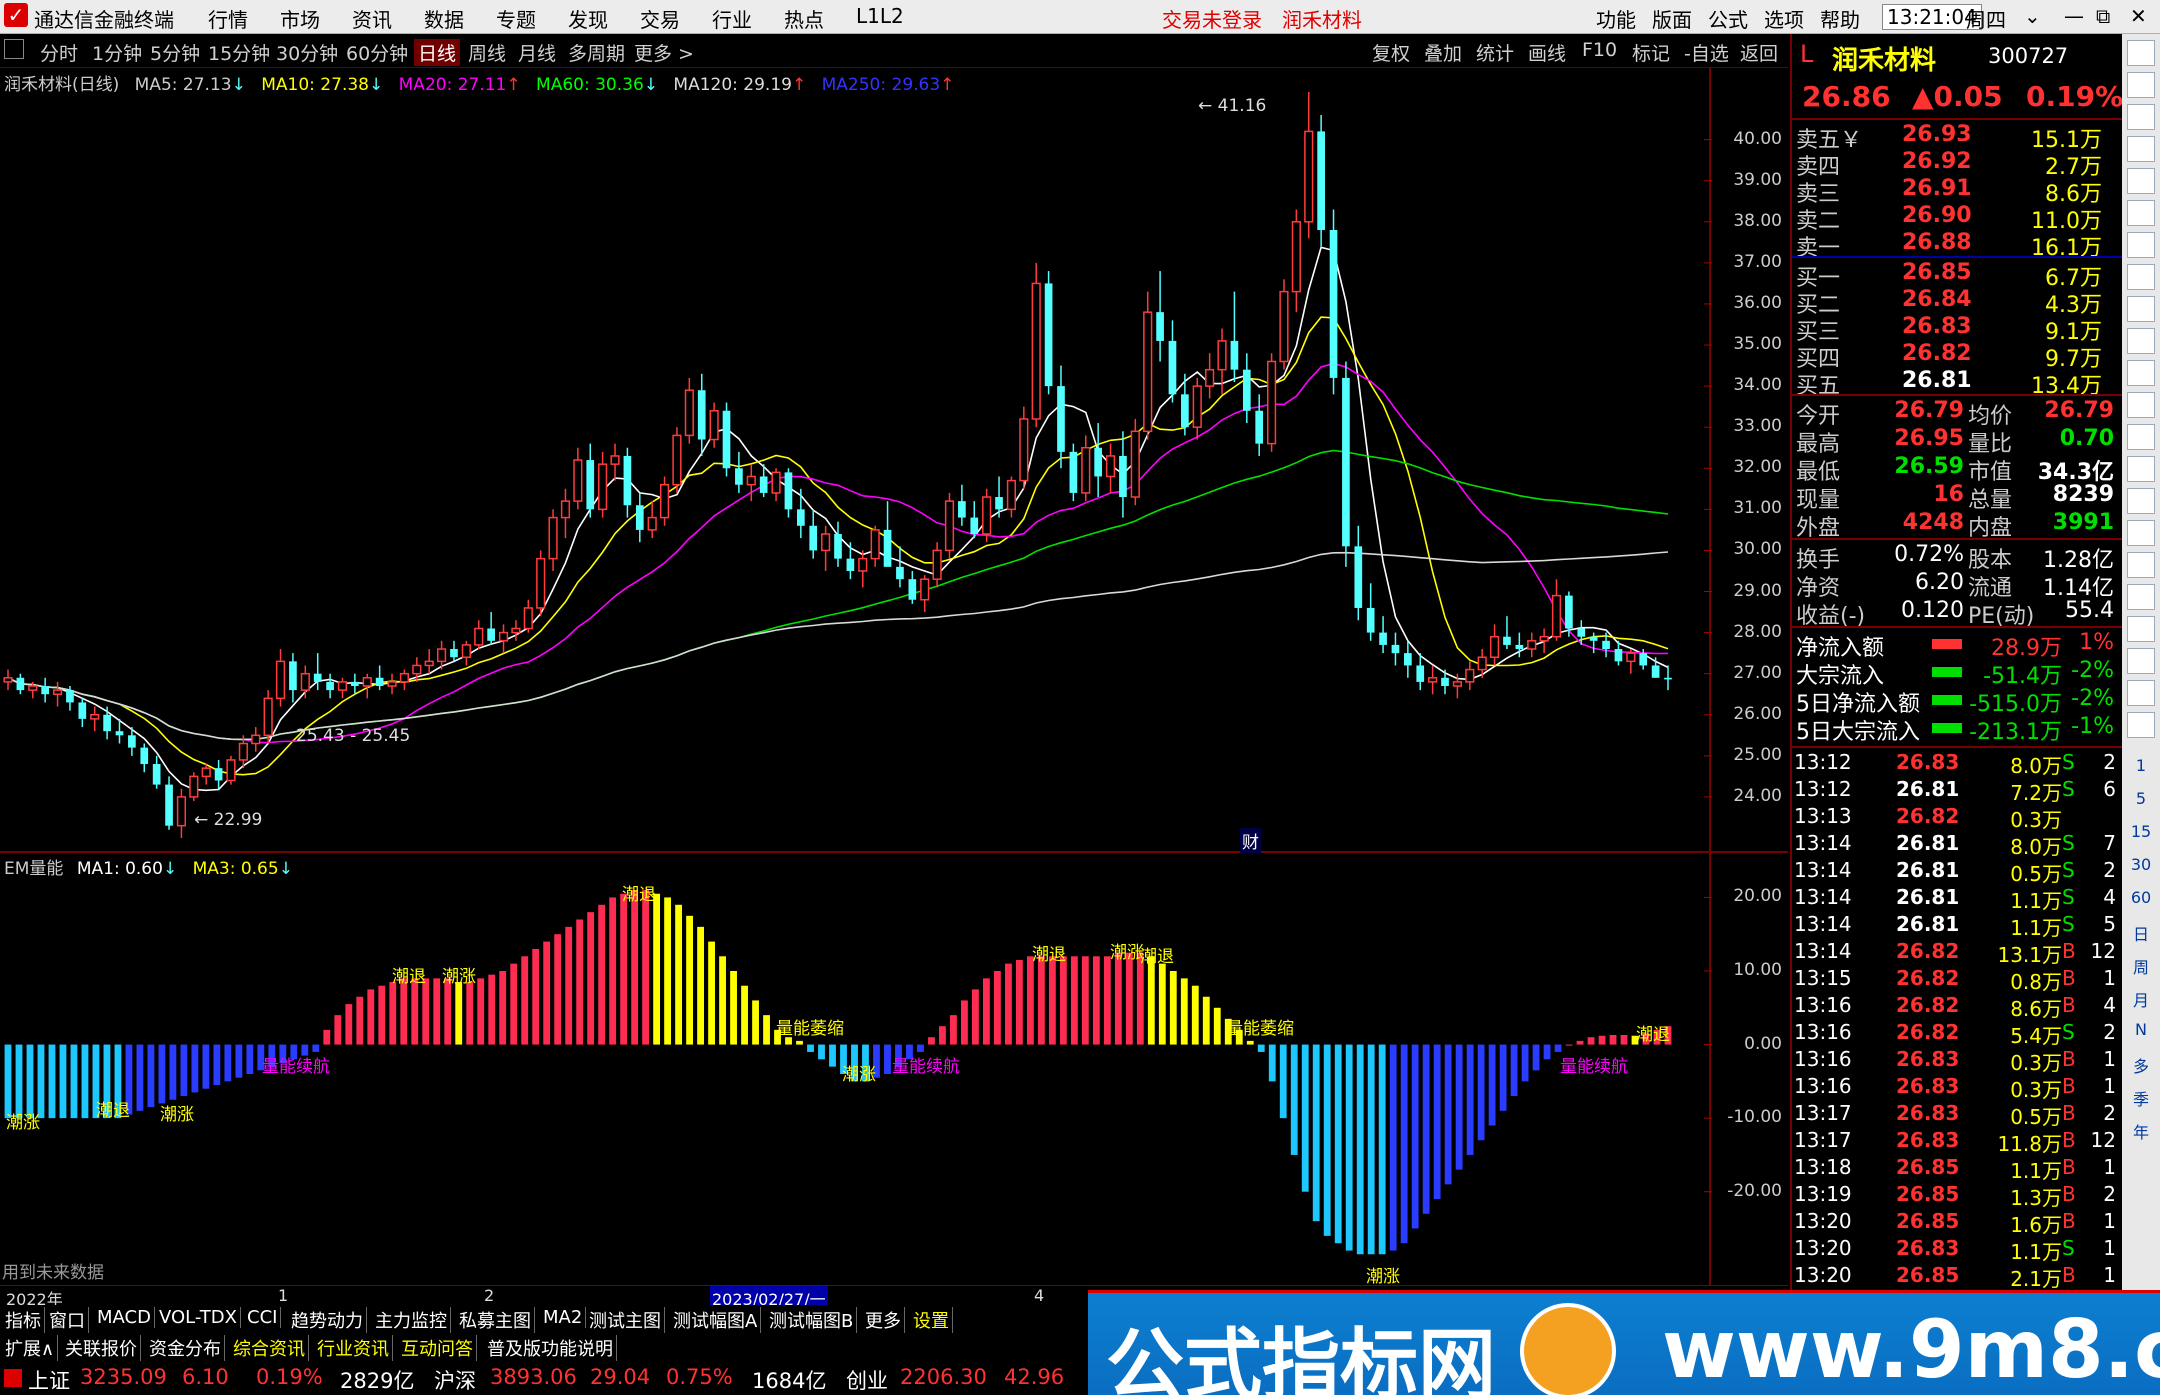 Image resolution: width=2160 pixels, height=1395 pixels. Describe the element at coordinates (377, 52) in the screenshot. I see `period-tab: 60分钟` at that location.